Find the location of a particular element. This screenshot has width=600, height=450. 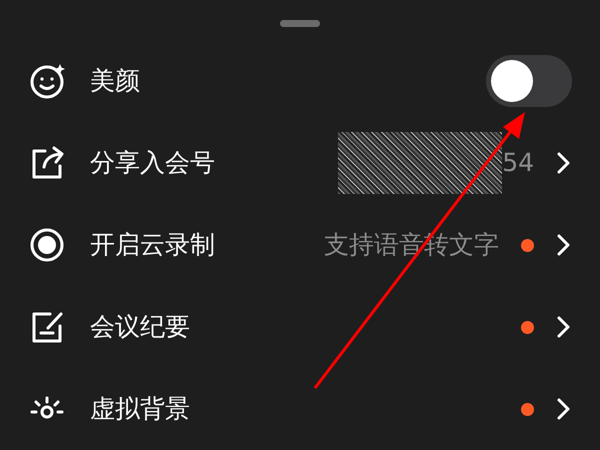

setting-label: 会议纪要 is located at coordinates (140, 327).